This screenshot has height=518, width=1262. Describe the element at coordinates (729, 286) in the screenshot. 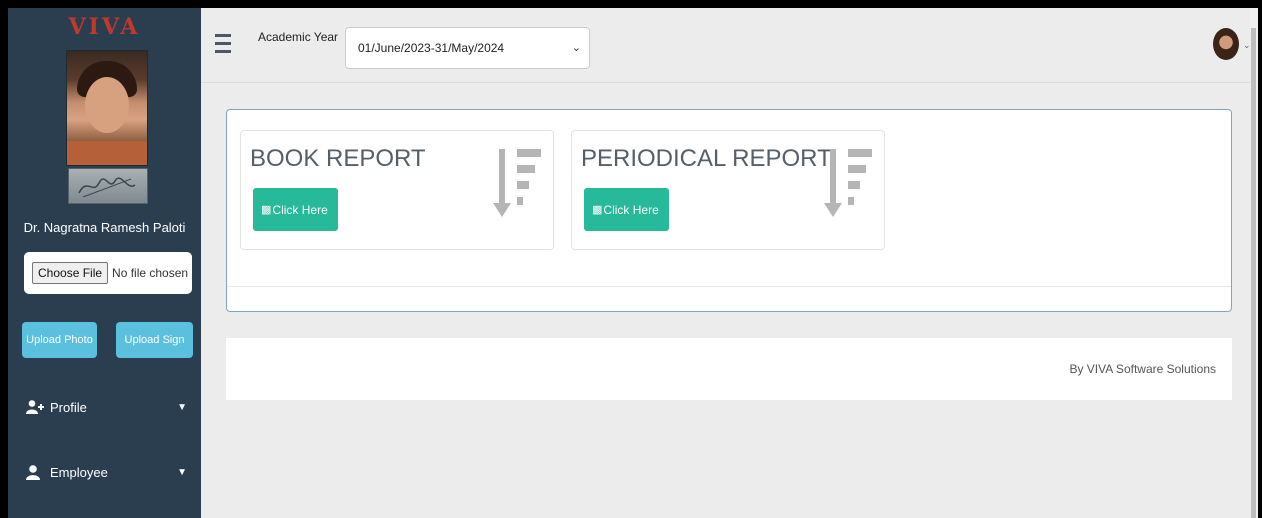

I see `divider` at that location.